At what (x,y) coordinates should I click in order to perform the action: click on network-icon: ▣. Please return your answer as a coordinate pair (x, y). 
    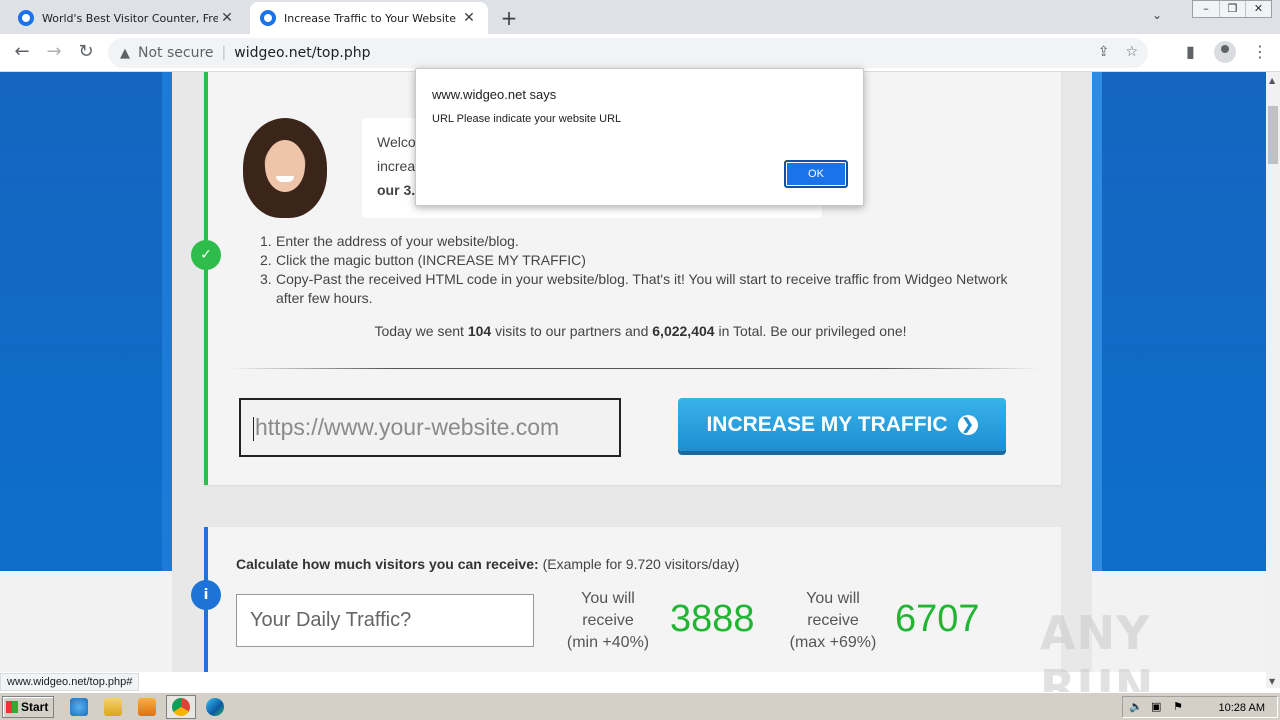
    Looking at the image, I should click on (1156, 706).